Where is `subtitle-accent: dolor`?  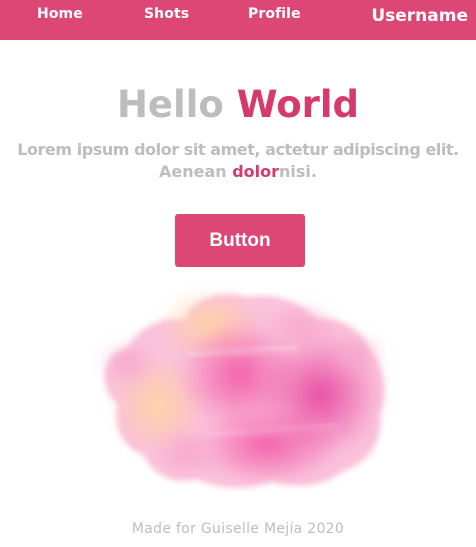 subtitle-accent: dolor is located at coordinates (256, 171).